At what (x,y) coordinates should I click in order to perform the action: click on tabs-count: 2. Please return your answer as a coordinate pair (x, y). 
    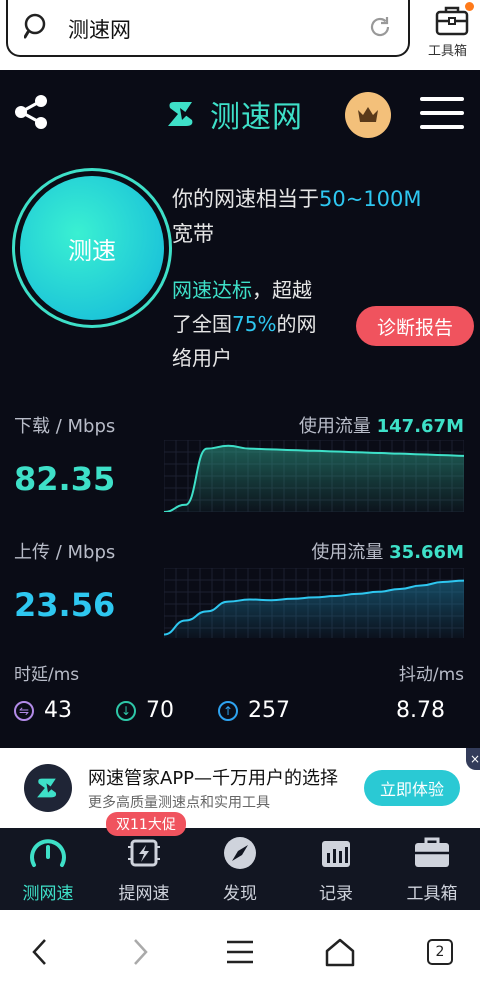
    Looking at the image, I should click on (440, 952).